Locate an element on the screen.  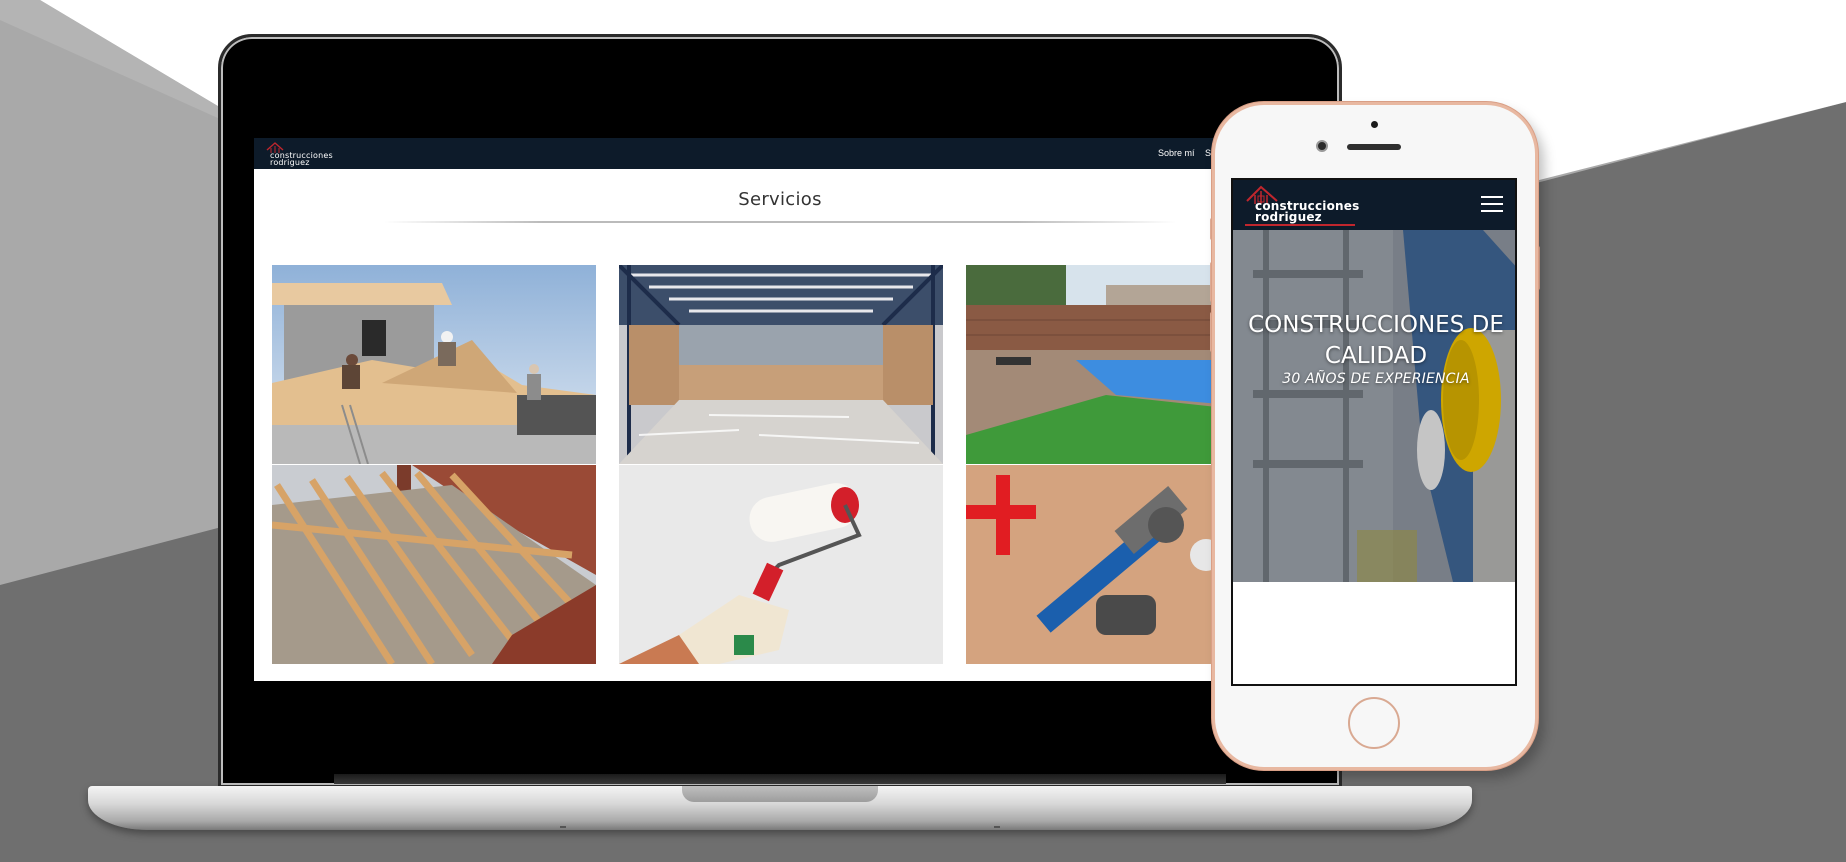
hamburger-icon is located at coordinates (1492, 204).